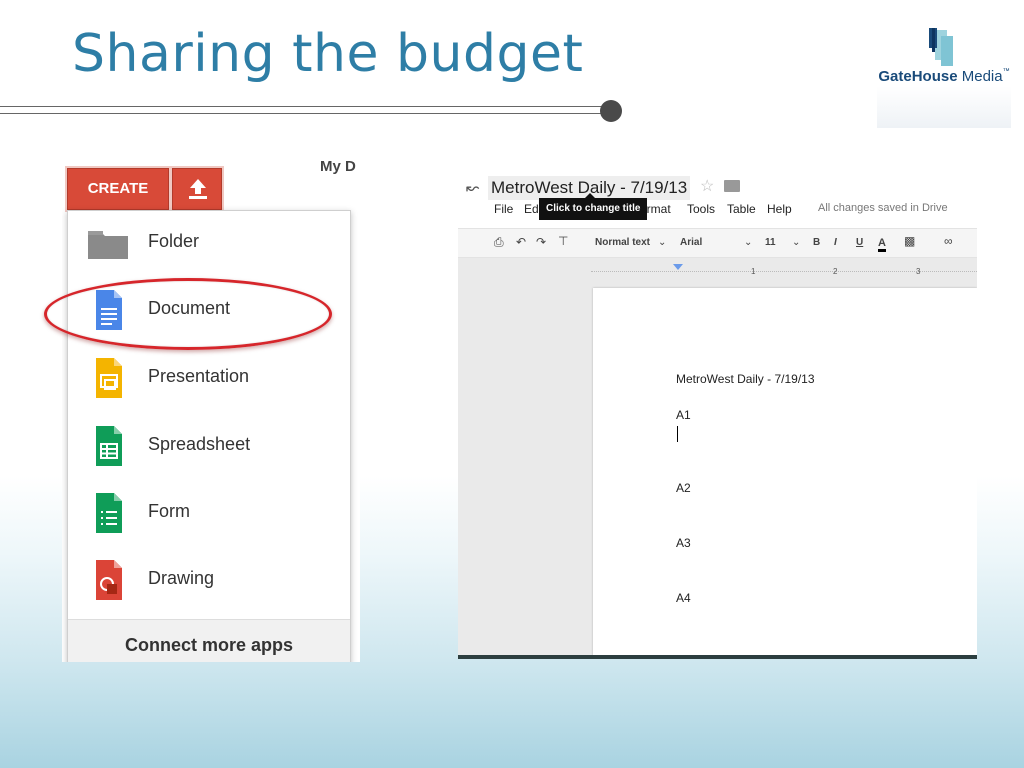 This screenshot has height=768, width=1024. What do you see at coordinates (209, 241) in the screenshot?
I see `menu-item-folder: Folder` at bounding box center [209, 241].